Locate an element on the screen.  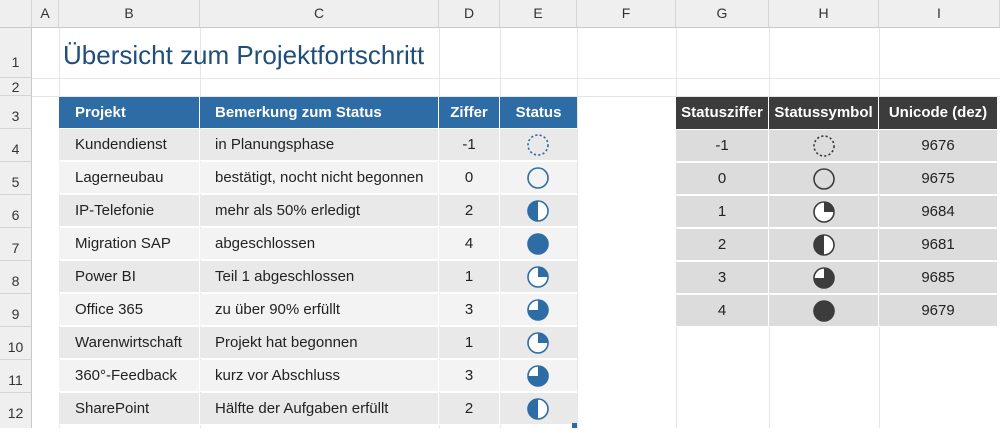
cell-projekt: SharePoint is located at coordinates (129, 409).